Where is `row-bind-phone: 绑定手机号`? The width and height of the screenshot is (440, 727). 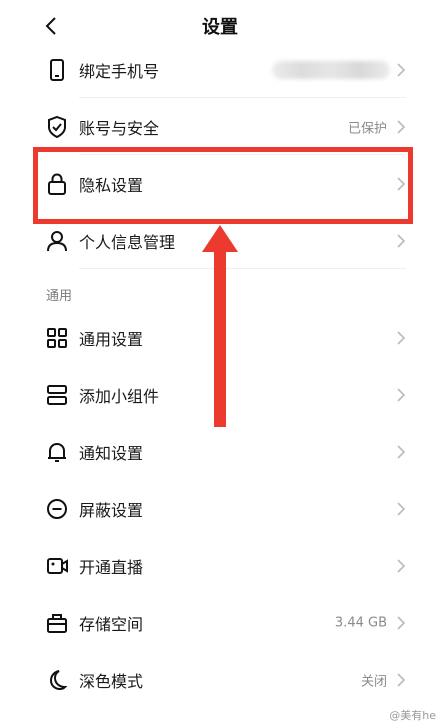 row-bind-phone: 绑定手机号 is located at coordinates (220, 69).